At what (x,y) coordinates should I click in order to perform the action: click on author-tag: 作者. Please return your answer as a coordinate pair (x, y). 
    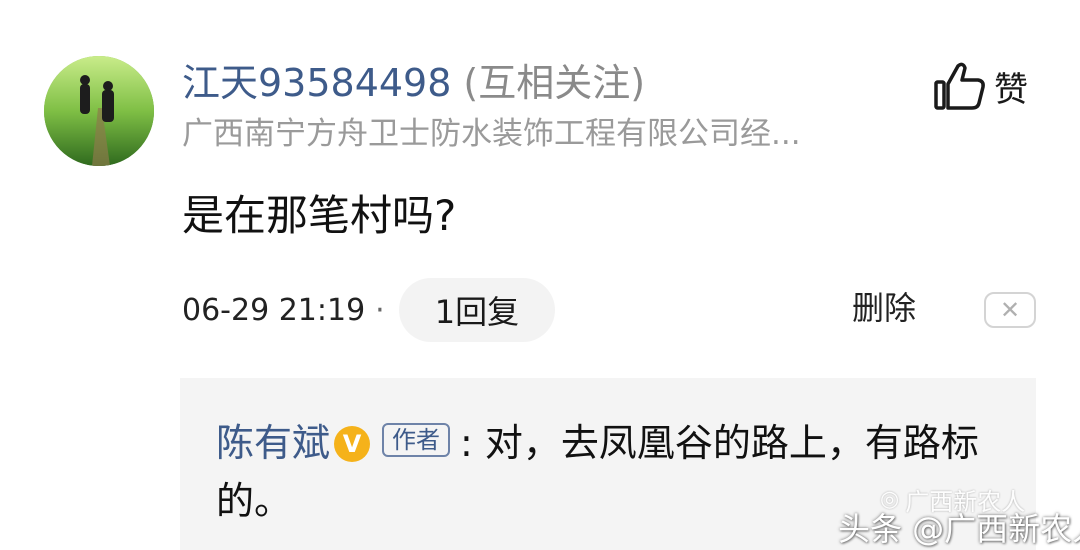
    Looking at the image, I should click on (416, 440).